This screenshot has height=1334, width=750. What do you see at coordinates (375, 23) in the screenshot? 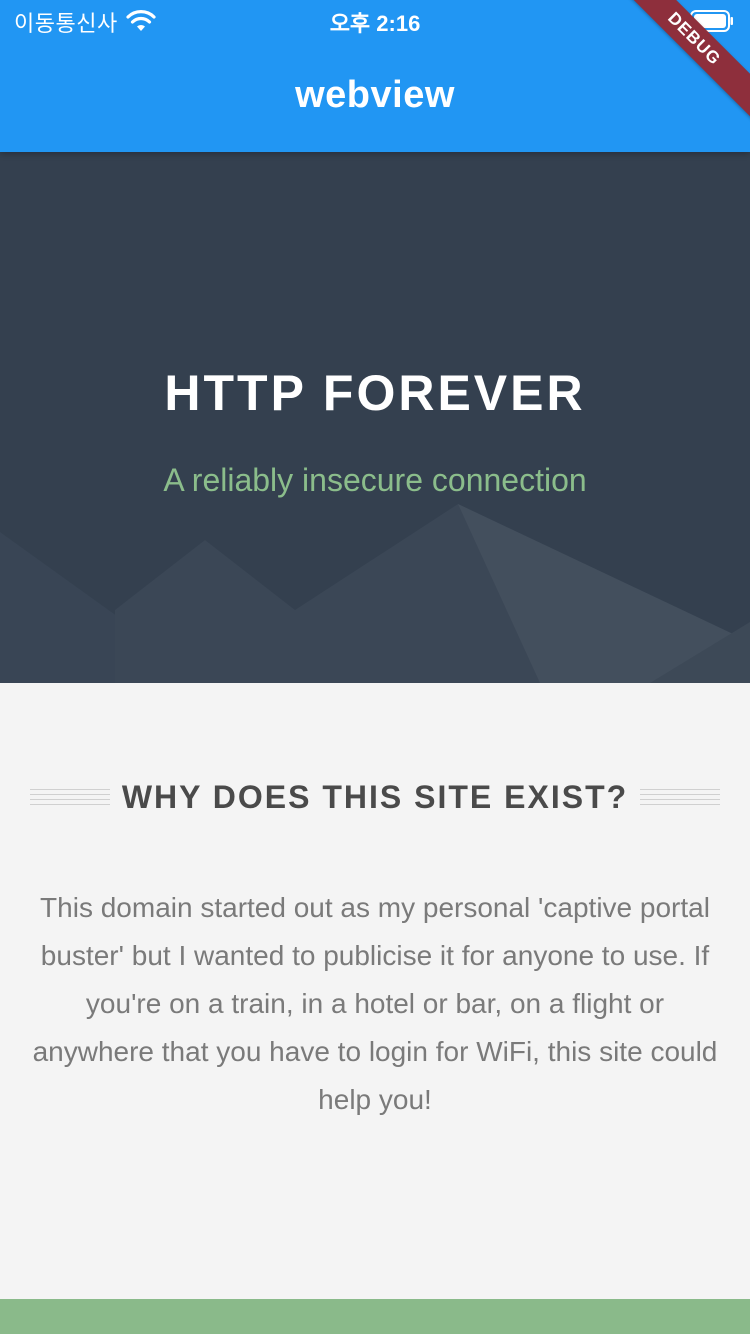
I see `status-time: 오후 2:16` at bounding box center [375, 23].